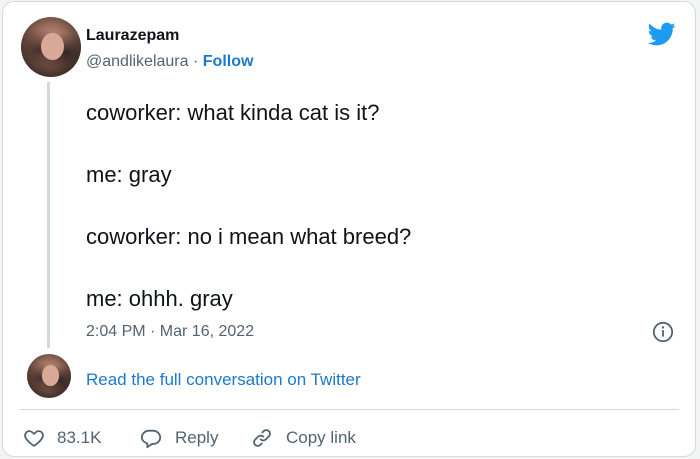  What do you see at coordinates (132, 36) in the screenshot?
I see `author-name: Laurazepam` at bounding box center [132, 36].